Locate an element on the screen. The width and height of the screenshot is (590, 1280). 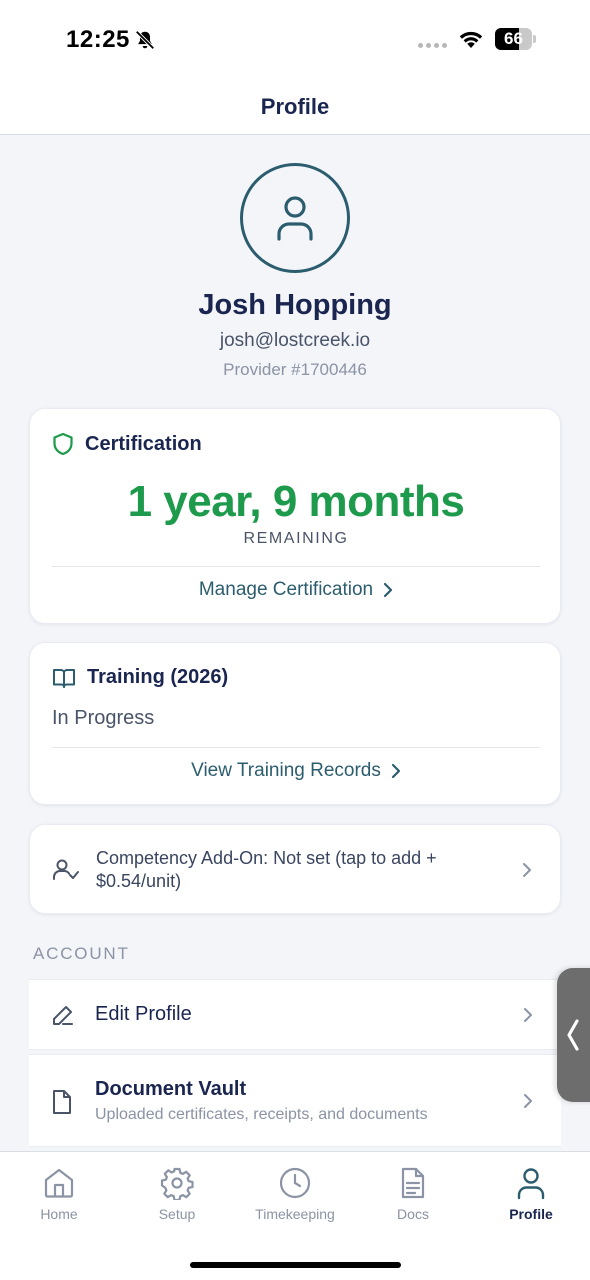
tab-setup: Setup is located at coordinates (177, 1194).